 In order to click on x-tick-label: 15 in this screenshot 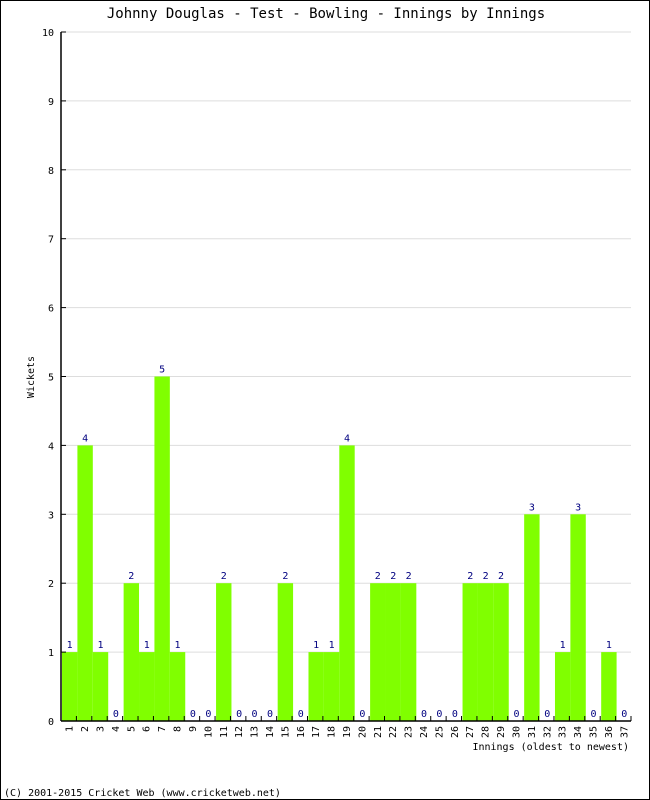, I will do `click(285, 732)`.